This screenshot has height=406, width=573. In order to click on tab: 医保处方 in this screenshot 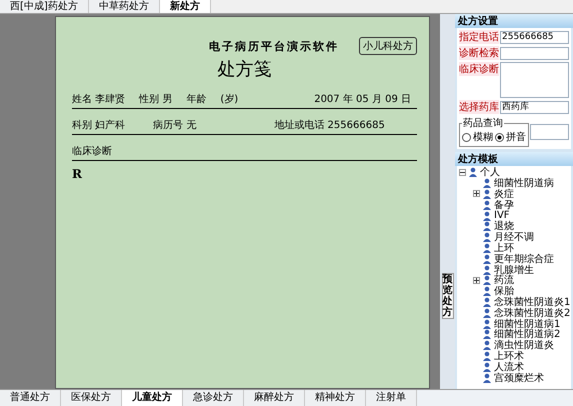, I will do `click(91, 398)`.